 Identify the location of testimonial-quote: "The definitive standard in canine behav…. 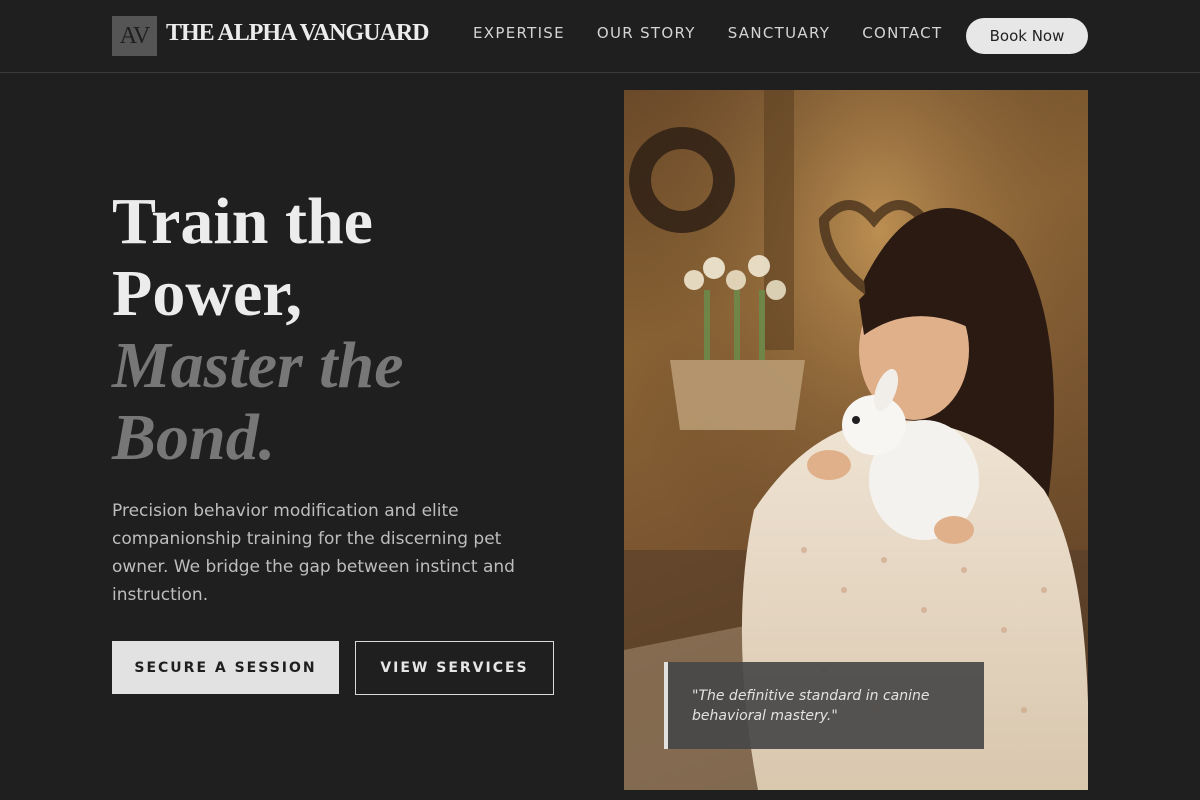
(824, 705).